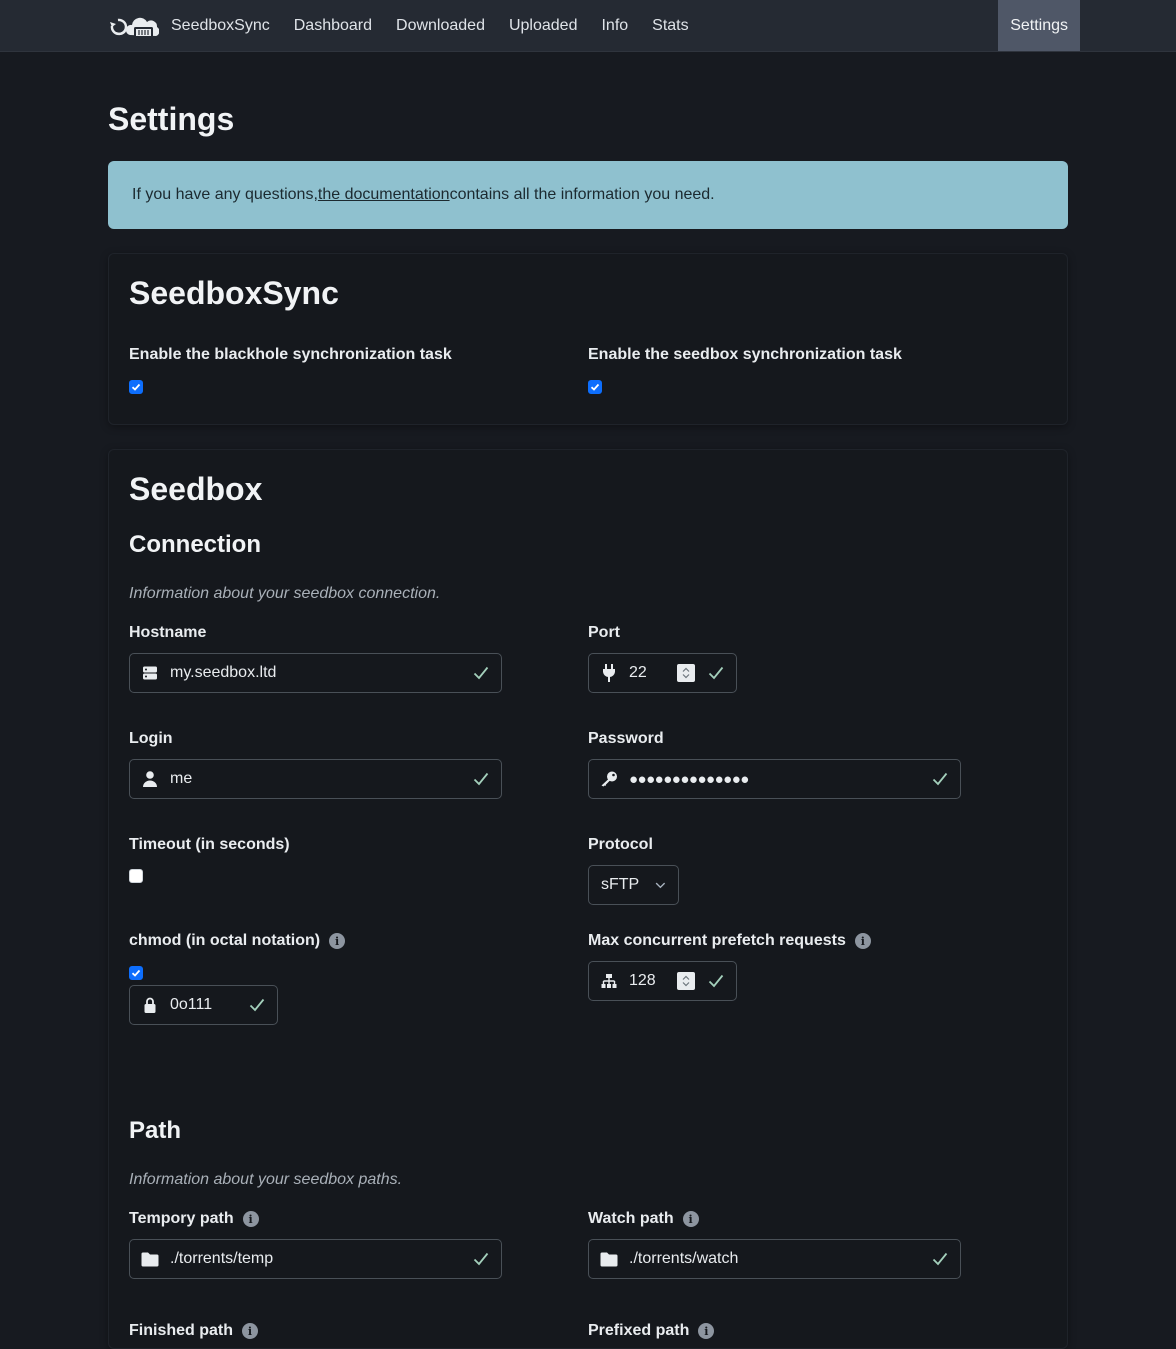 This screenshot has width=1176, height=1349. I want to click on timeout-label: Timeout (in seconds), so click(209, 844).